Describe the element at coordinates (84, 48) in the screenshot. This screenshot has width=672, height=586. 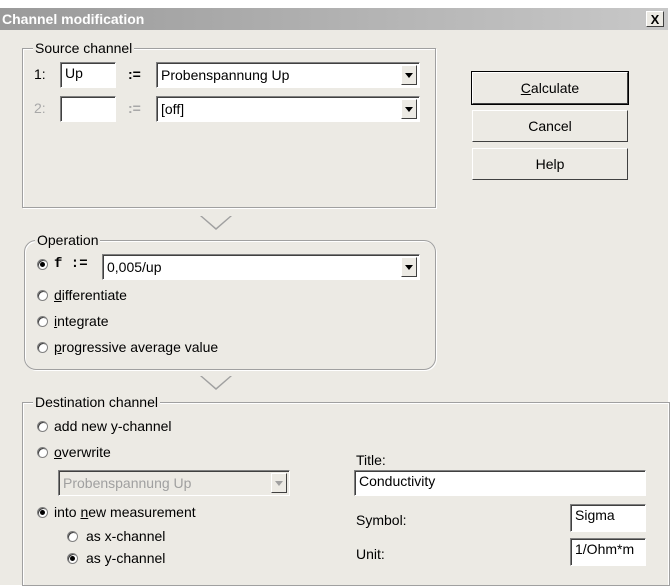
I see `source-channel-legend: Source channel` at that location.